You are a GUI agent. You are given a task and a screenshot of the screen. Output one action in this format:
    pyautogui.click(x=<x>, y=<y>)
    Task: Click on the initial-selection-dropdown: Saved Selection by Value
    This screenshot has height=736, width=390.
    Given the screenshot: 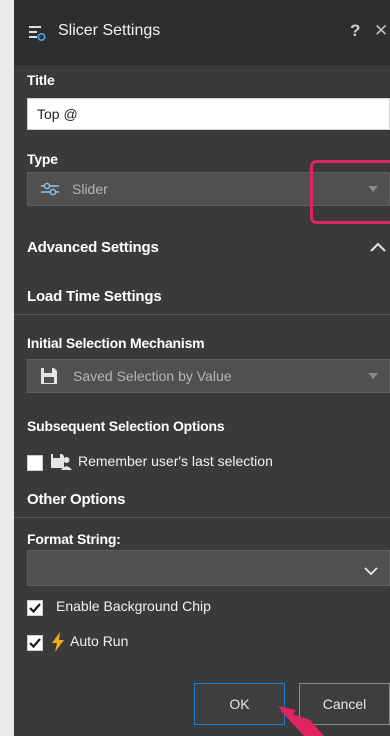 What is the action you would take?
    pyautogui.click(x=208, y=376)
    